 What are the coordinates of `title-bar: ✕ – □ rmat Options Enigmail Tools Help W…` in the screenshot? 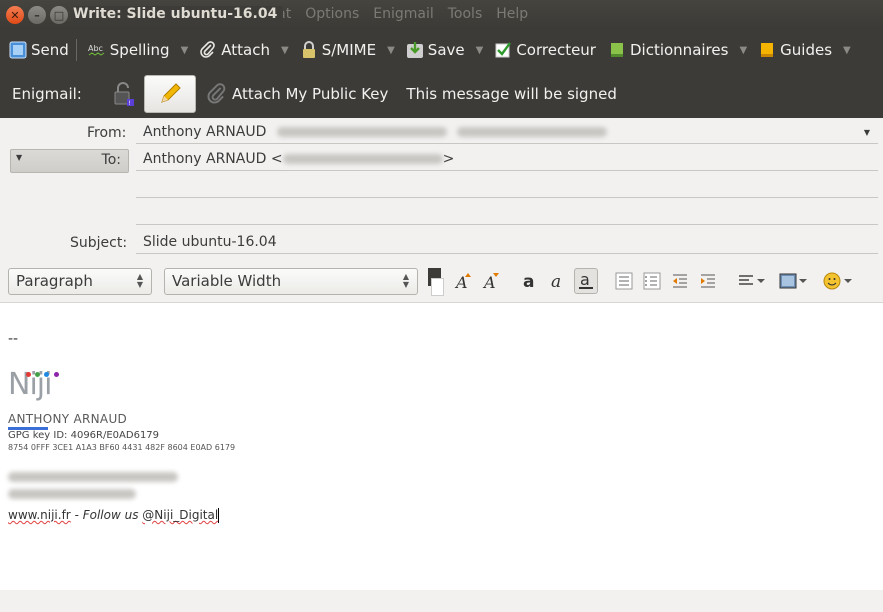 It's located at (441, 15).